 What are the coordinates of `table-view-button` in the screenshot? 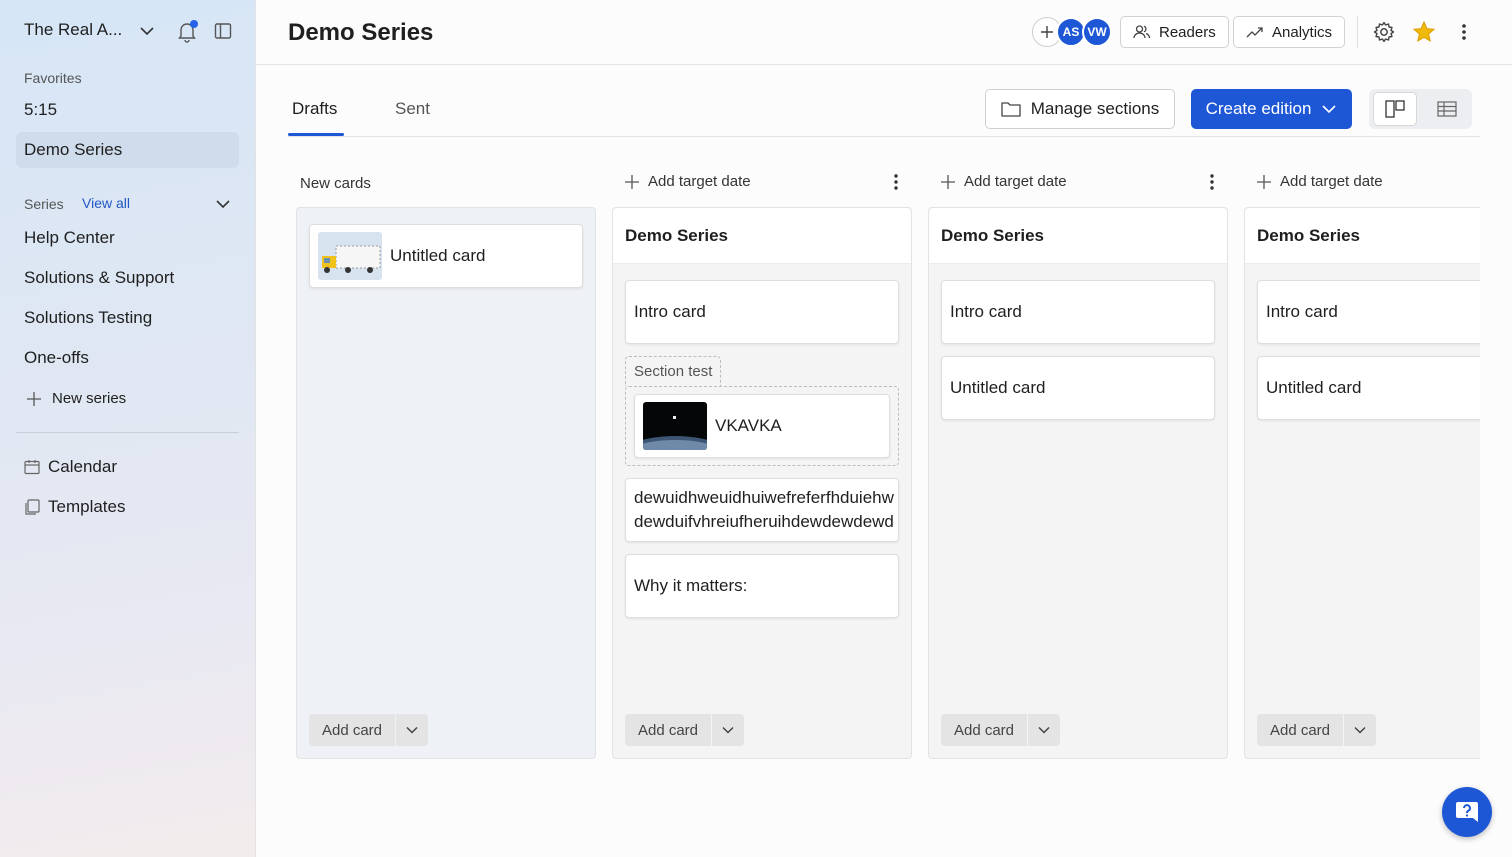 It's located at (1447, 109).